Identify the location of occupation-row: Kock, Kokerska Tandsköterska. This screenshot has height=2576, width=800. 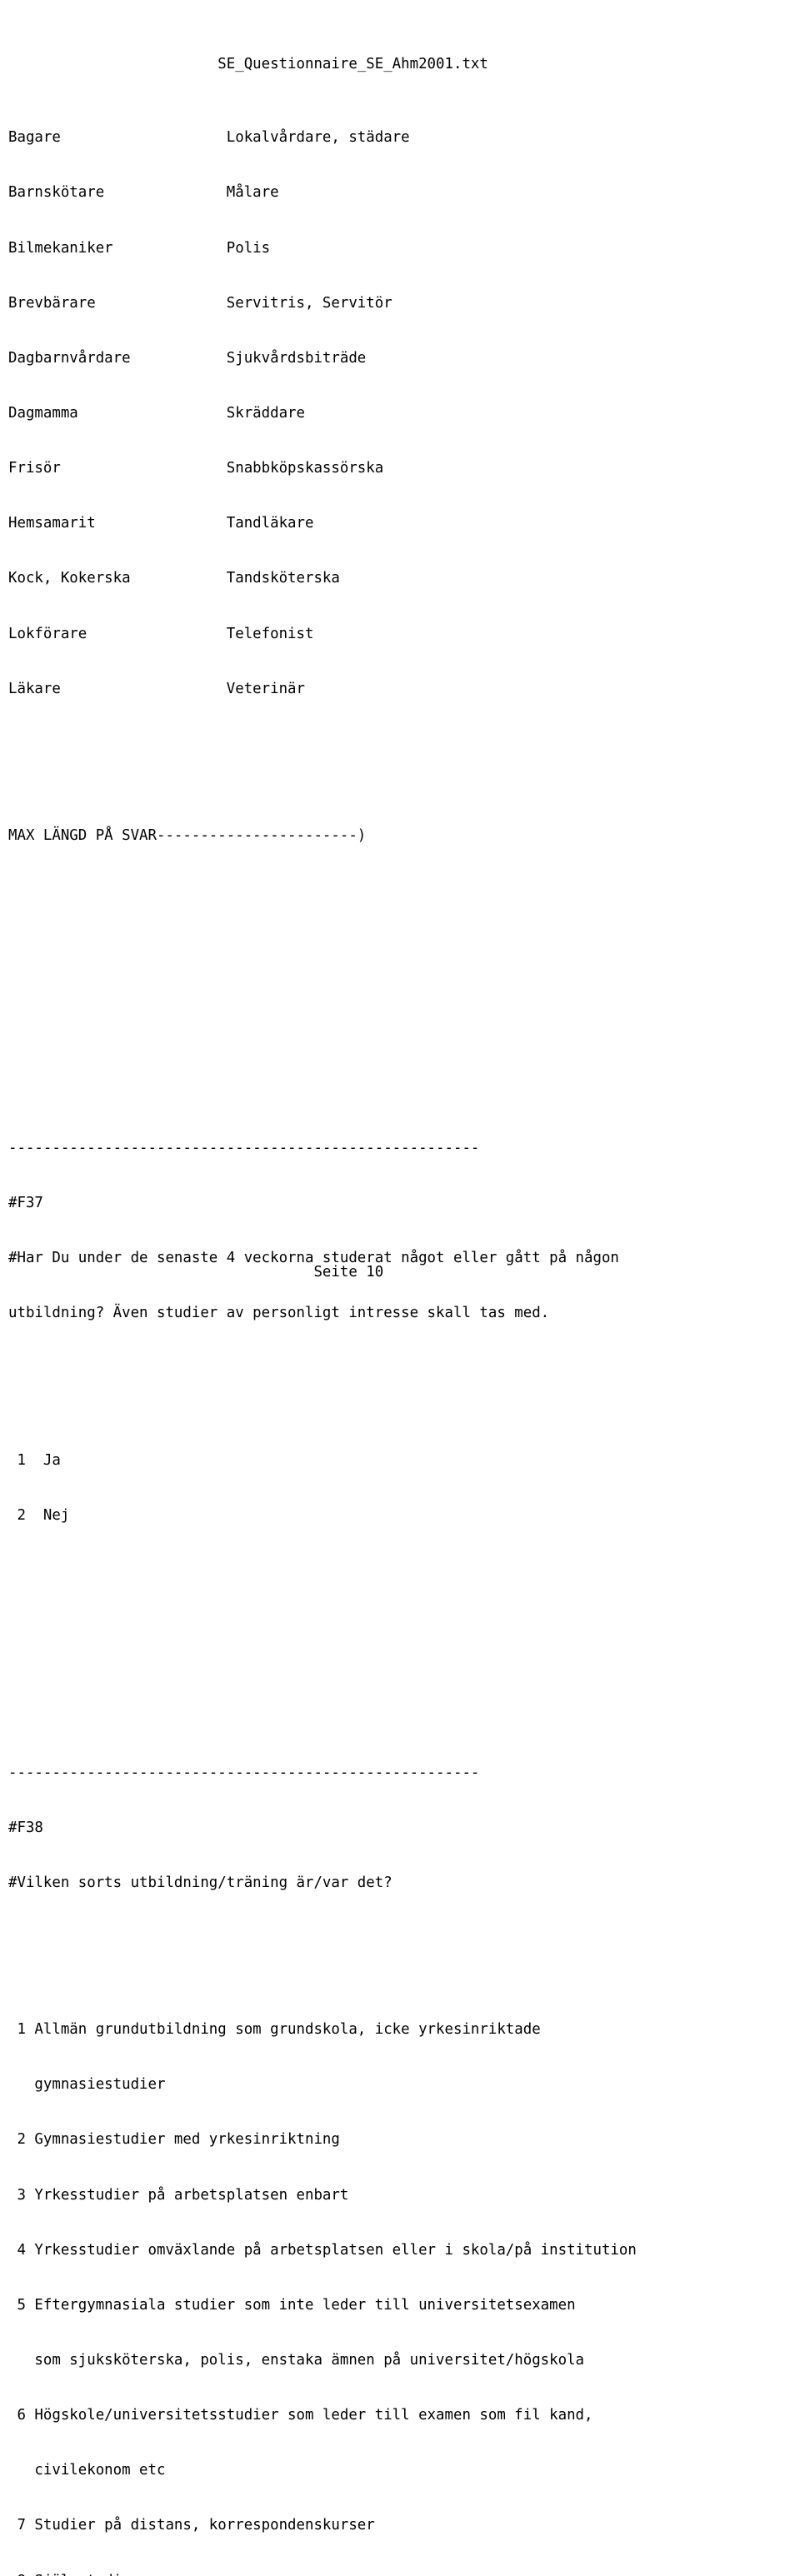
(174, 578).